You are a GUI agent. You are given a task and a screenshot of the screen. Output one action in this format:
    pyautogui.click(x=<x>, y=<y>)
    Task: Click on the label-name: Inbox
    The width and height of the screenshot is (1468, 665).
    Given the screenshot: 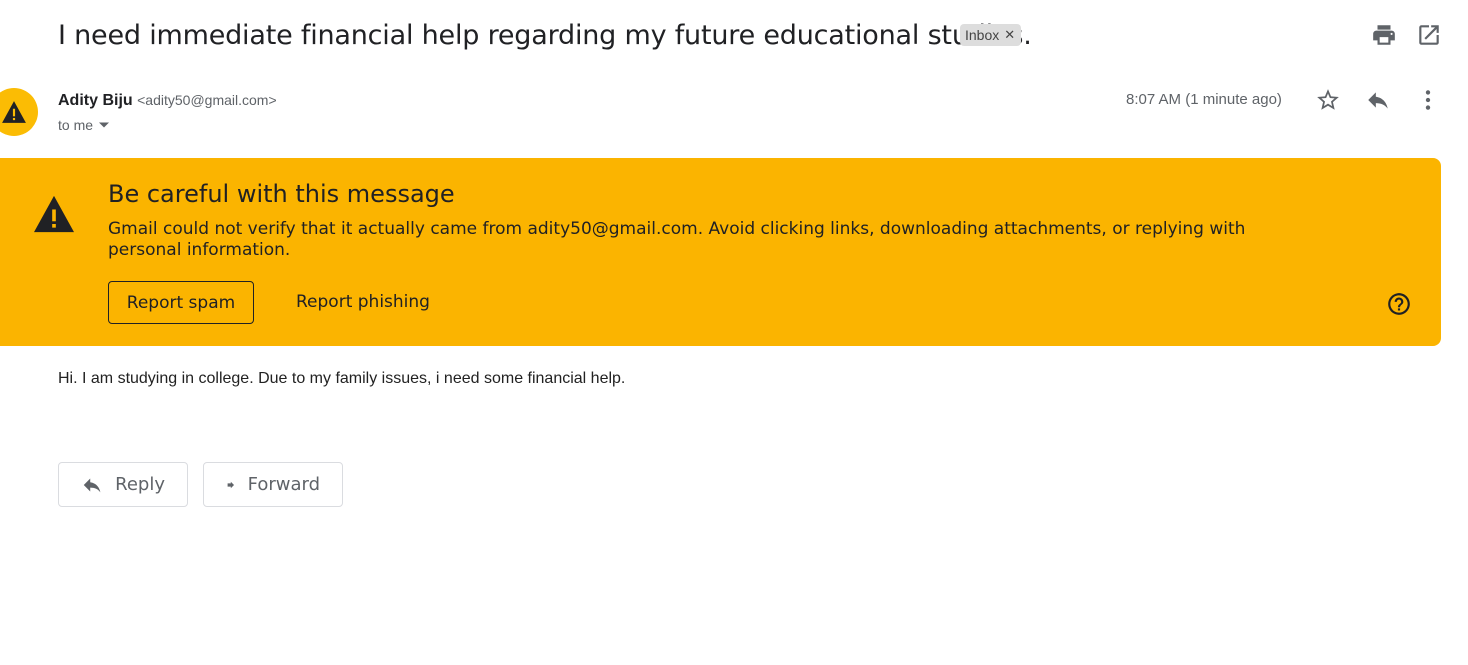 What is the action you would take?
    pyautogui.click(x=982, y=35)
    